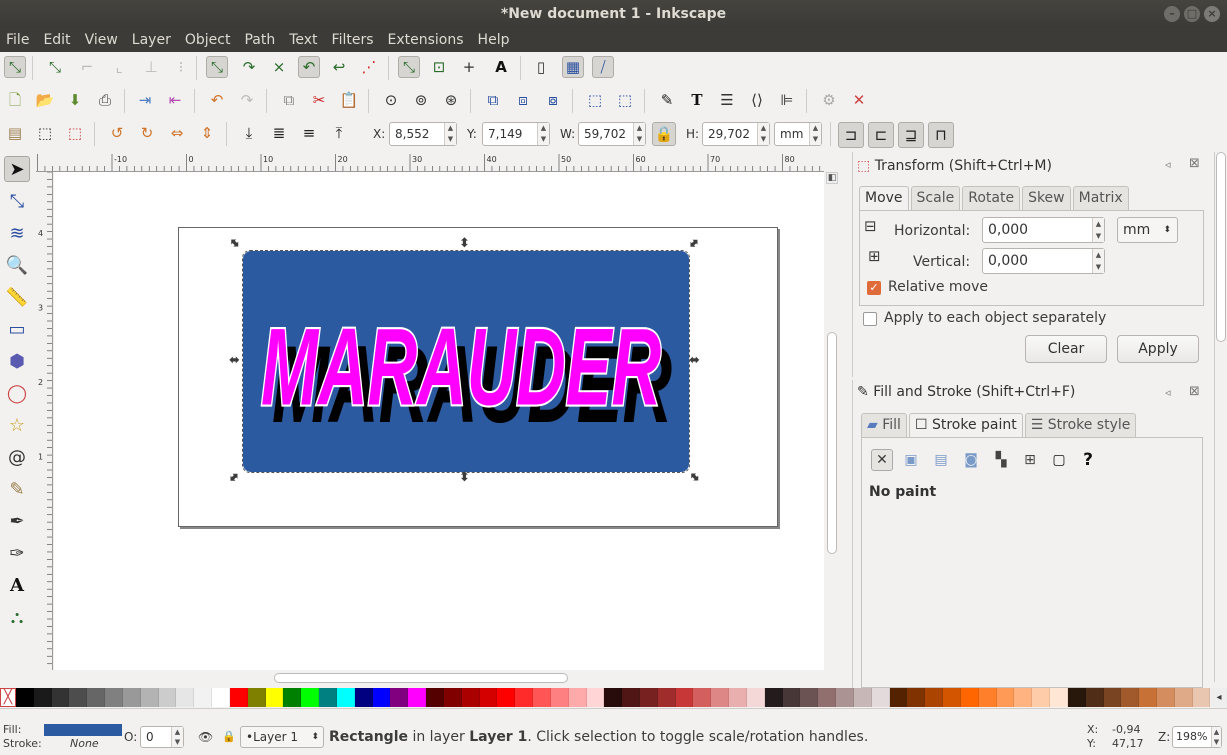 This screenshot has height=755, width=1227. I want to click on snap-line-midpoints-icon: ⋰, so click(369, 67).